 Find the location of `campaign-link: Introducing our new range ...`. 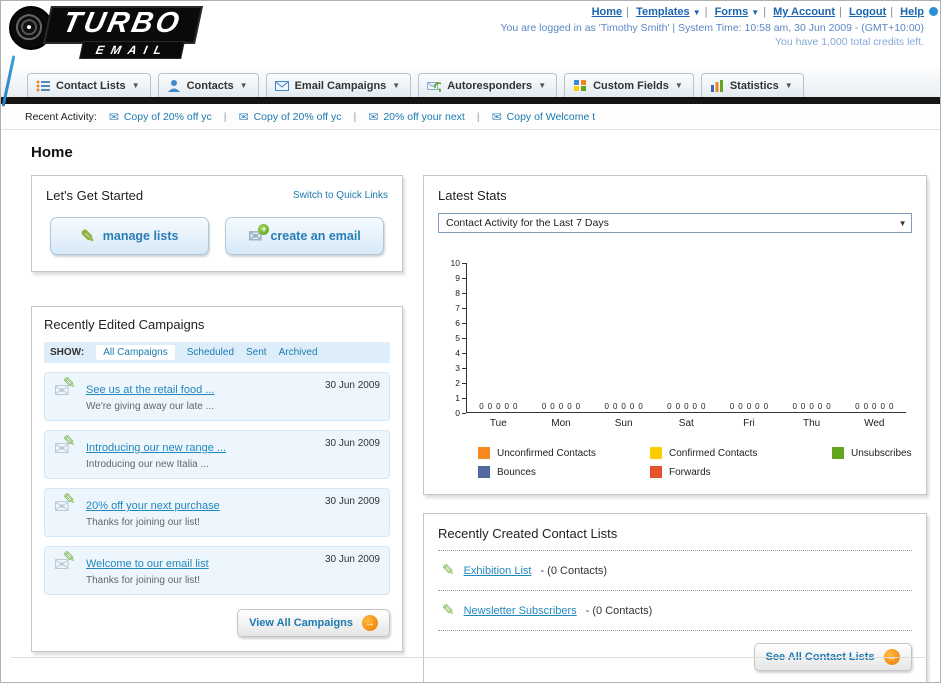

campaign-link: Introducing our new range ... is located at coordinates (156, 448).